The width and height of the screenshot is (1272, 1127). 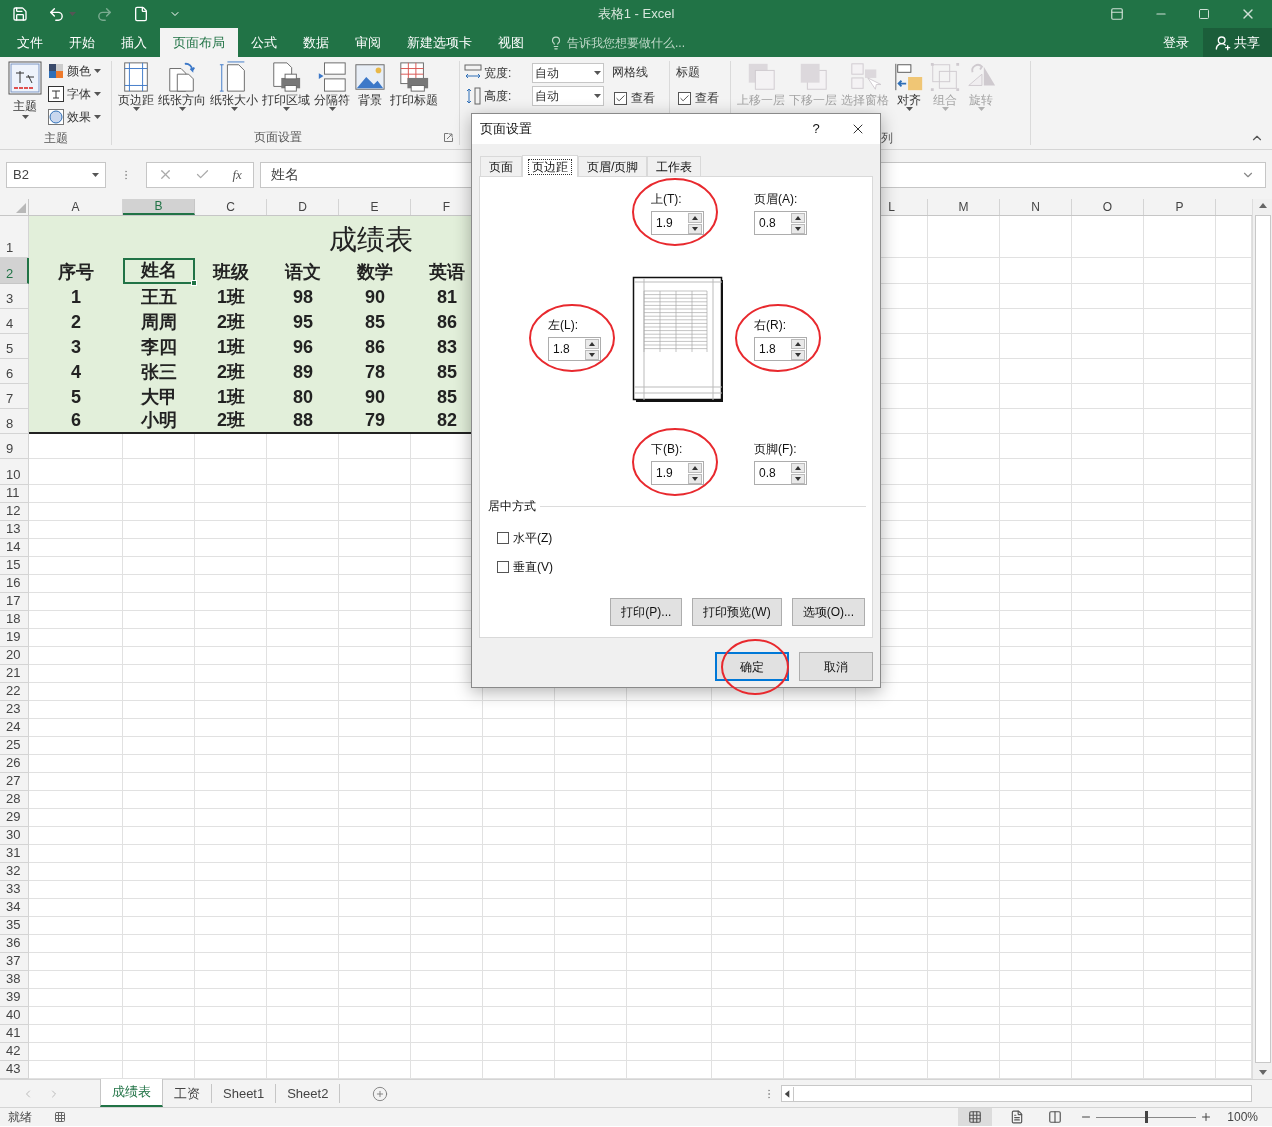 I want to click on dialog-title: 页面设置, so click(x=506, y=129).